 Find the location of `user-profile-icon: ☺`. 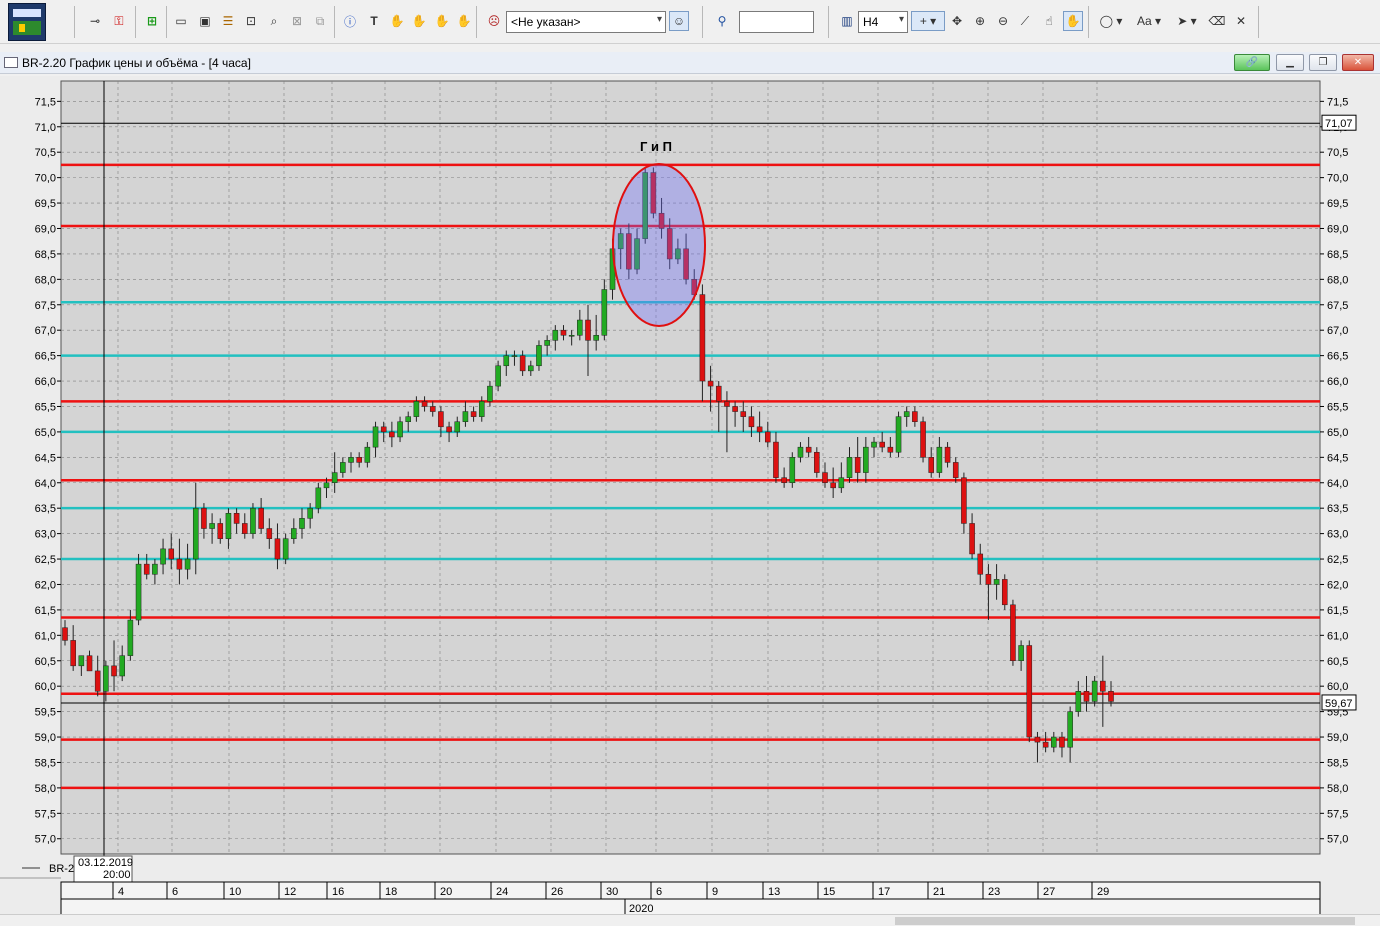

user-profile-icon: ☺ is located at coordinates (679, 21).